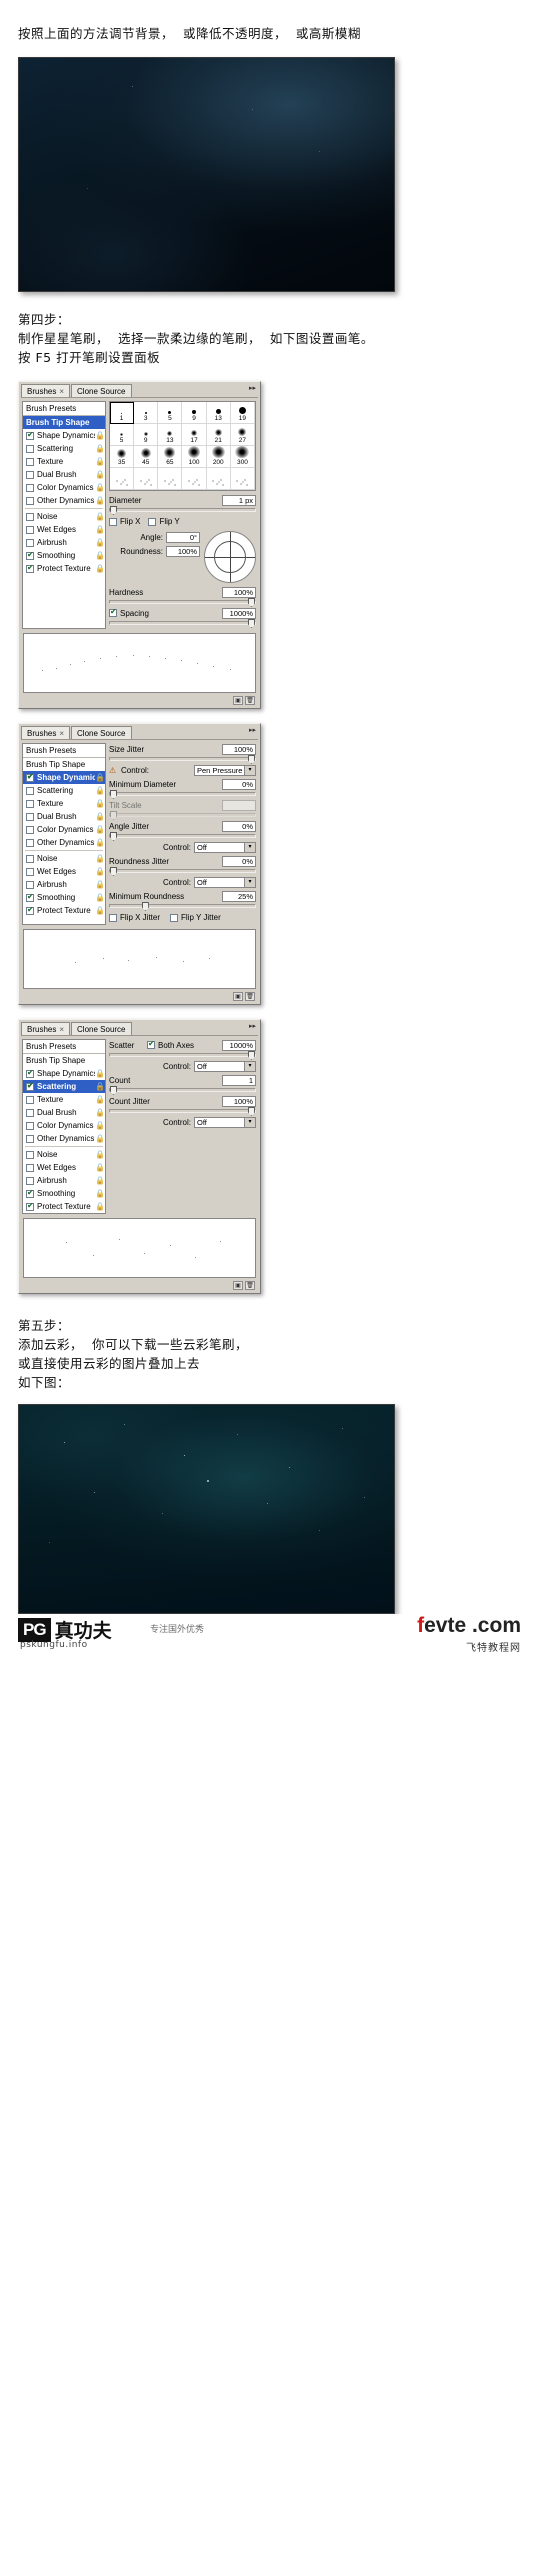  What do you see at coordinates (250, 996) in the screenshot?
I see `delete-brush-icon: 🗑` at bounding box center [250, 996].